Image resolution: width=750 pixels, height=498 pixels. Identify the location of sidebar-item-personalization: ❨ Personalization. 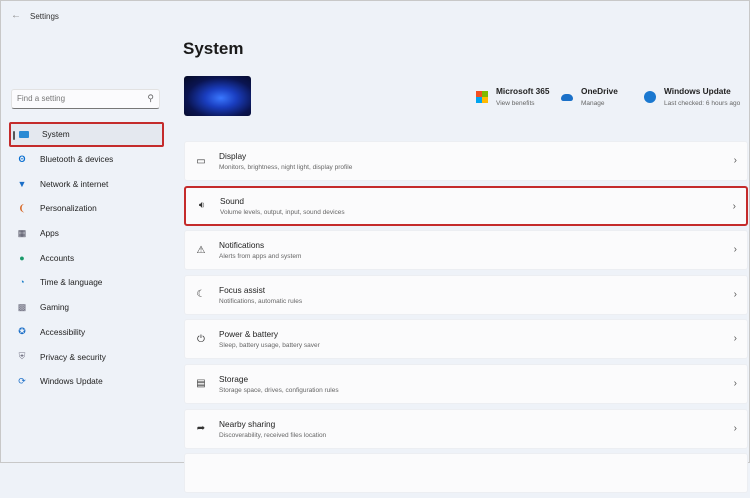
(86, 208).